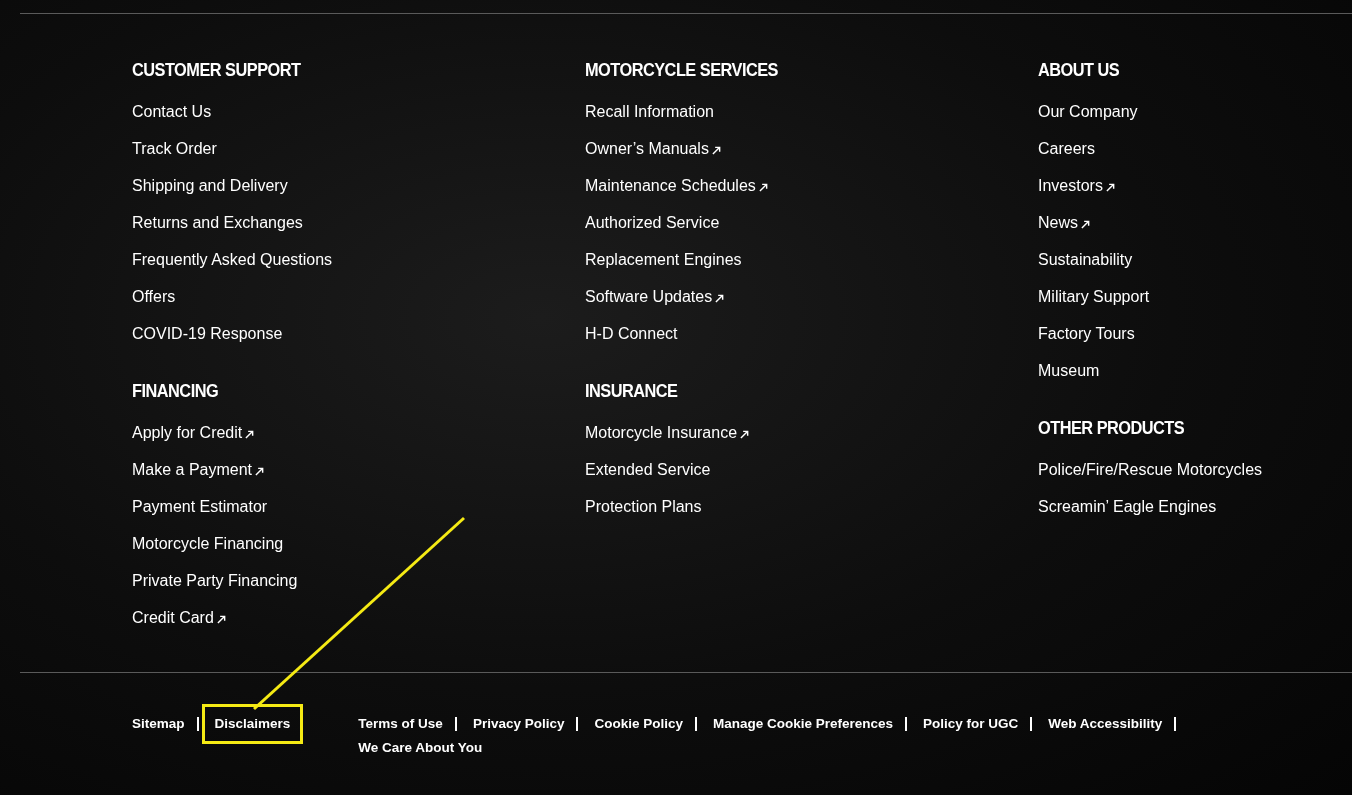 The height and width of the screenshot is (795, 1352). What do you see at coordinates (652, 222) in the screenshot?
I see `footer-link: Authorized Service` at bounding box center [652, 222].